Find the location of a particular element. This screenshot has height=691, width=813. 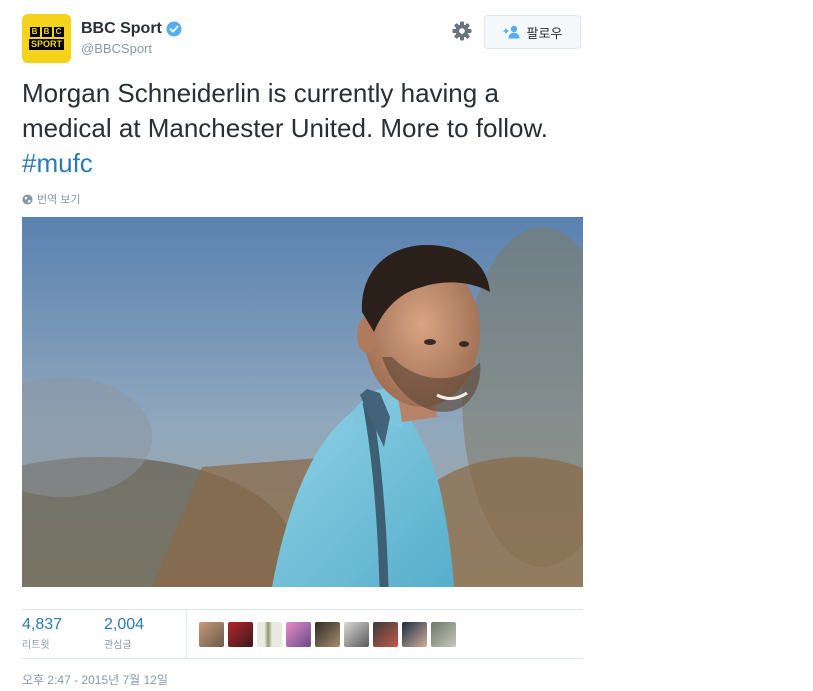

author-screen-name: @BBCSport is located at coordinates (131, 48).